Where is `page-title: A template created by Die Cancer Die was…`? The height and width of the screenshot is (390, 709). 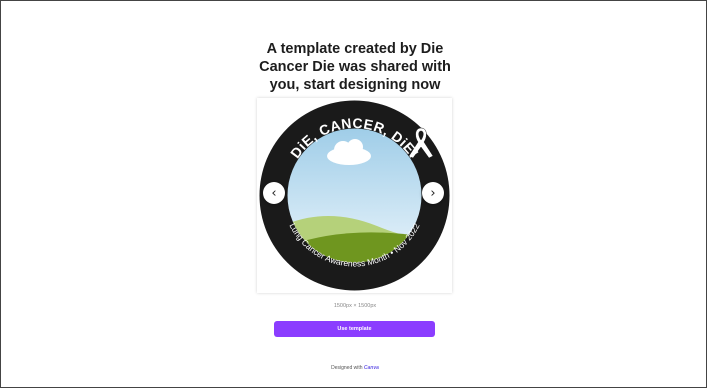 page-title: A template created by Die Cancer Die was… is located at coordinates (355, 67).